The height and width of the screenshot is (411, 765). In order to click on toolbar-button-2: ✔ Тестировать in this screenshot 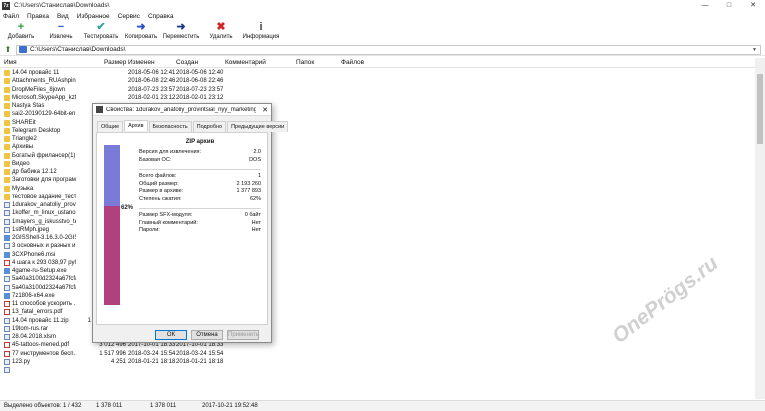, I will do `click(101, 32)`.